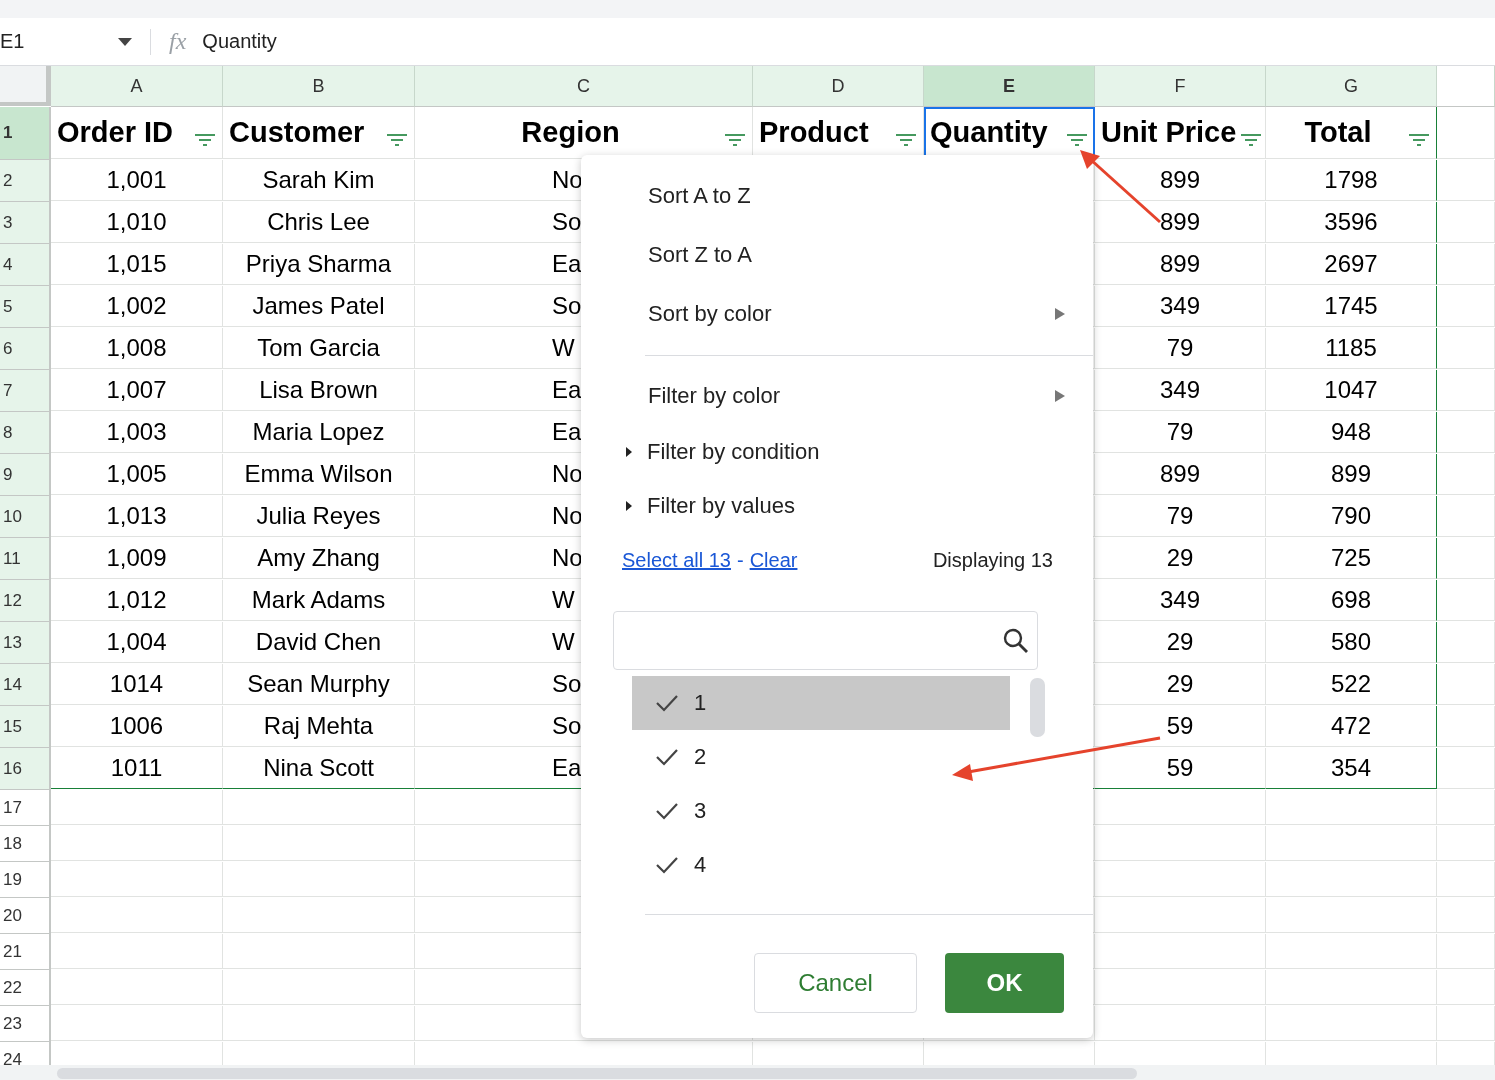 The width and height of the screenshot is (1495, 1080). Describe the element at coordinates (137, 768) in the screenshot. I see `table-cell: 1011` at that location.